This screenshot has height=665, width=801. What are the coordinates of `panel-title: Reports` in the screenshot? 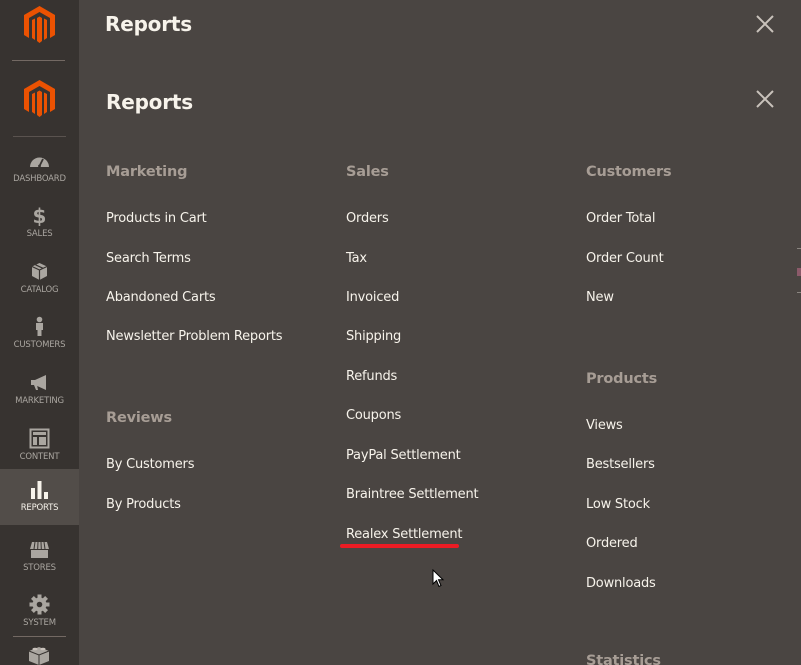 It's located at (149, 102).